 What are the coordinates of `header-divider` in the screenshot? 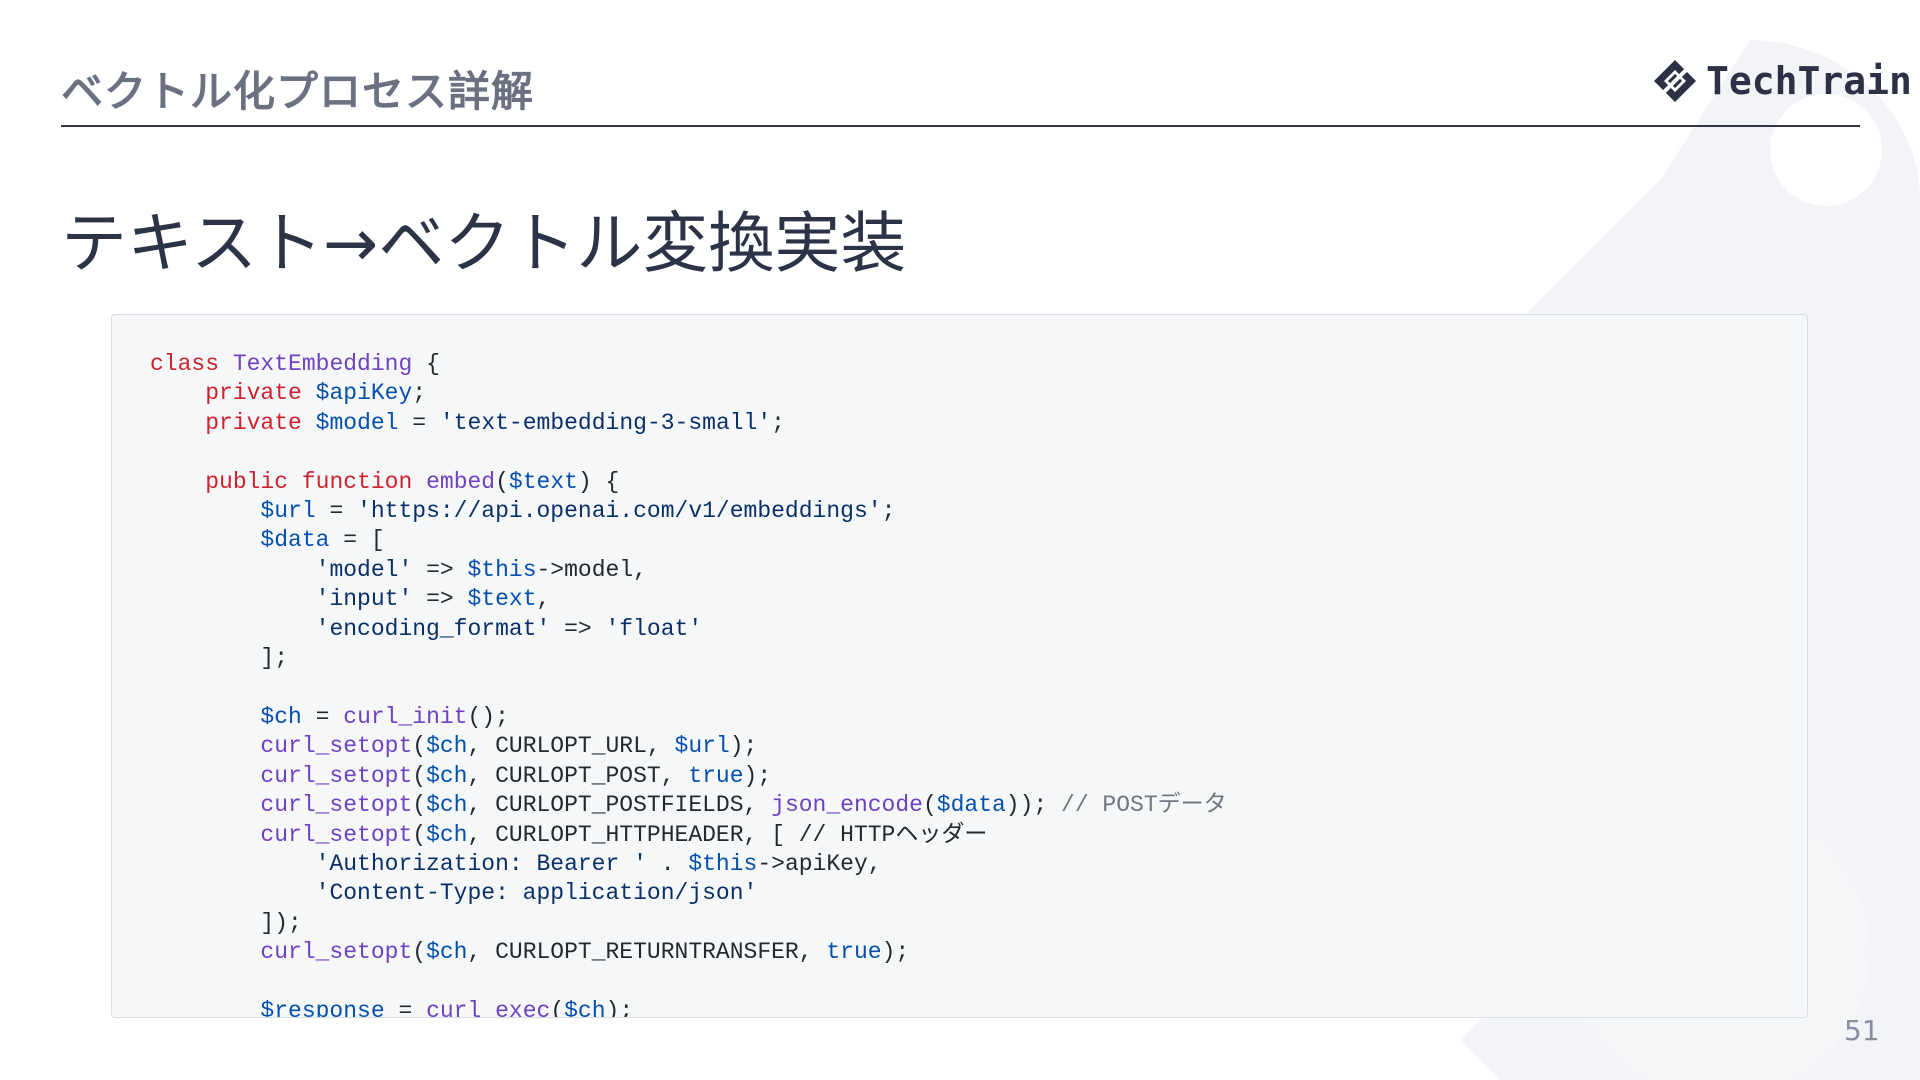 It's located at (960, 126).